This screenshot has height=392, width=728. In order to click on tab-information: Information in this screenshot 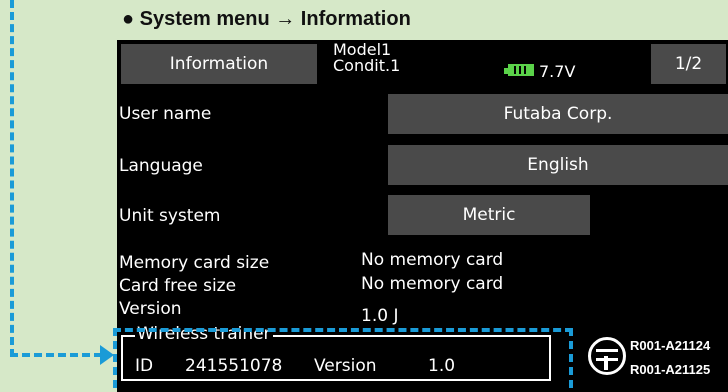, I will do `click(219, 64)`.